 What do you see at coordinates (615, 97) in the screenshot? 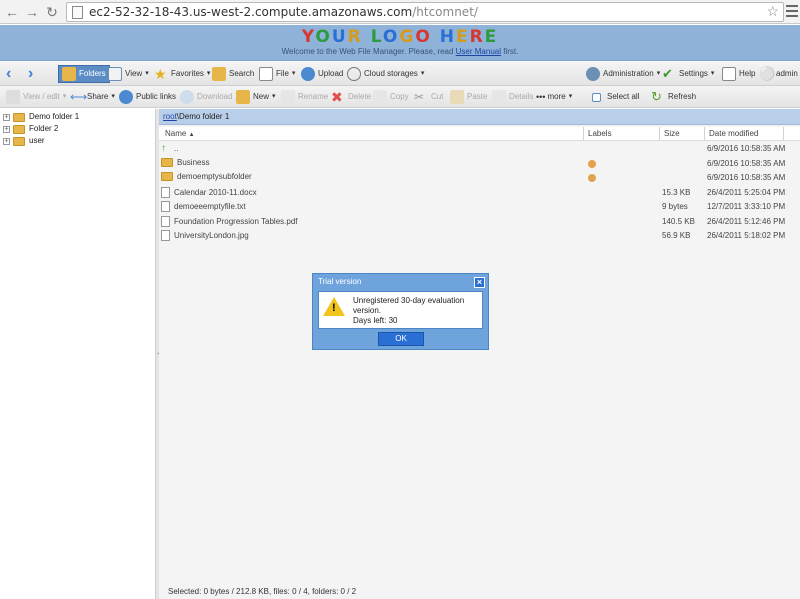
I see `select-all-checkbox: Select all` at bounding box center [615, 97].